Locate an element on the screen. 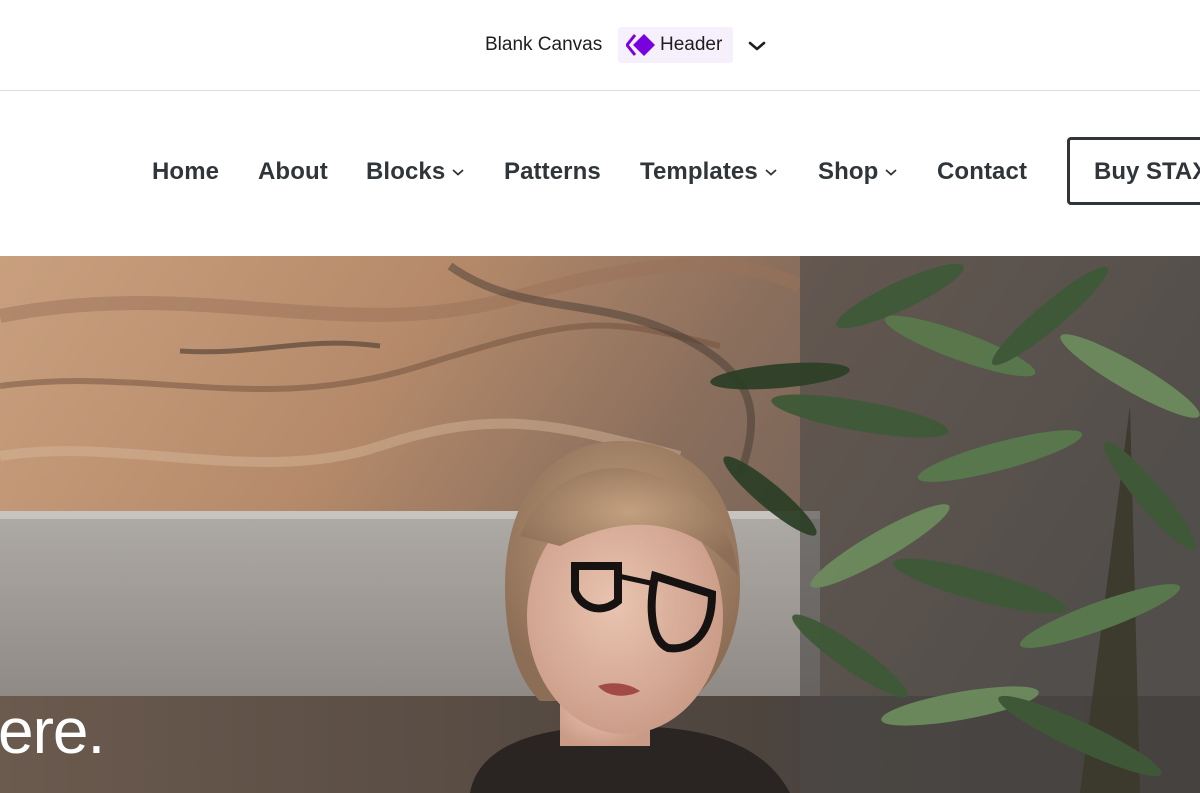  buy-stax-button: Buy STAX is located at coordinates (1133, 171).